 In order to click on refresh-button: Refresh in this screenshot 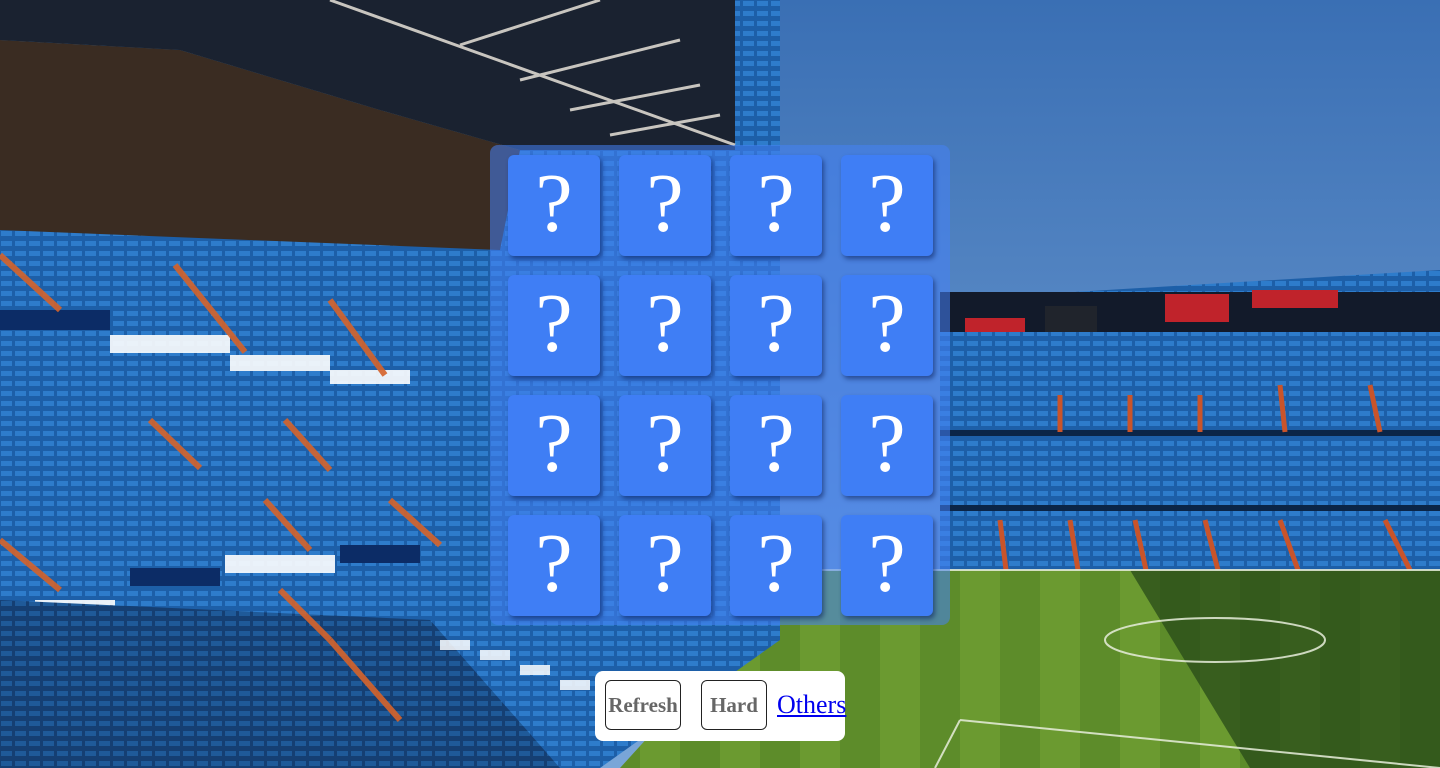, I will do `click(643, 705)`.